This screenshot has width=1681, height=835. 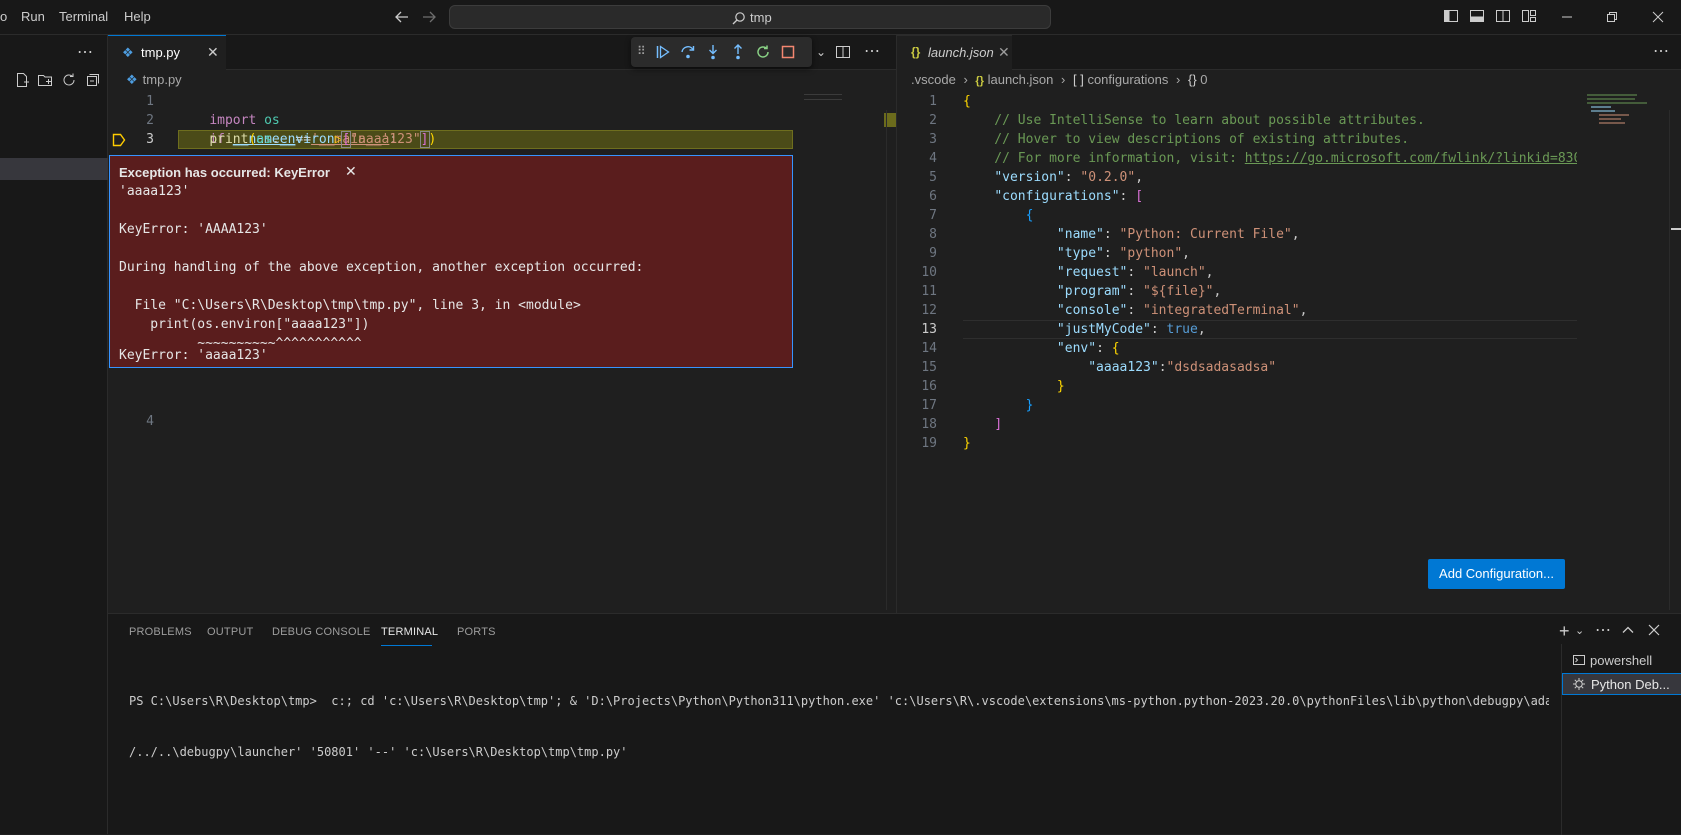 I want to click on search-icon, so click(x=739, y=18).